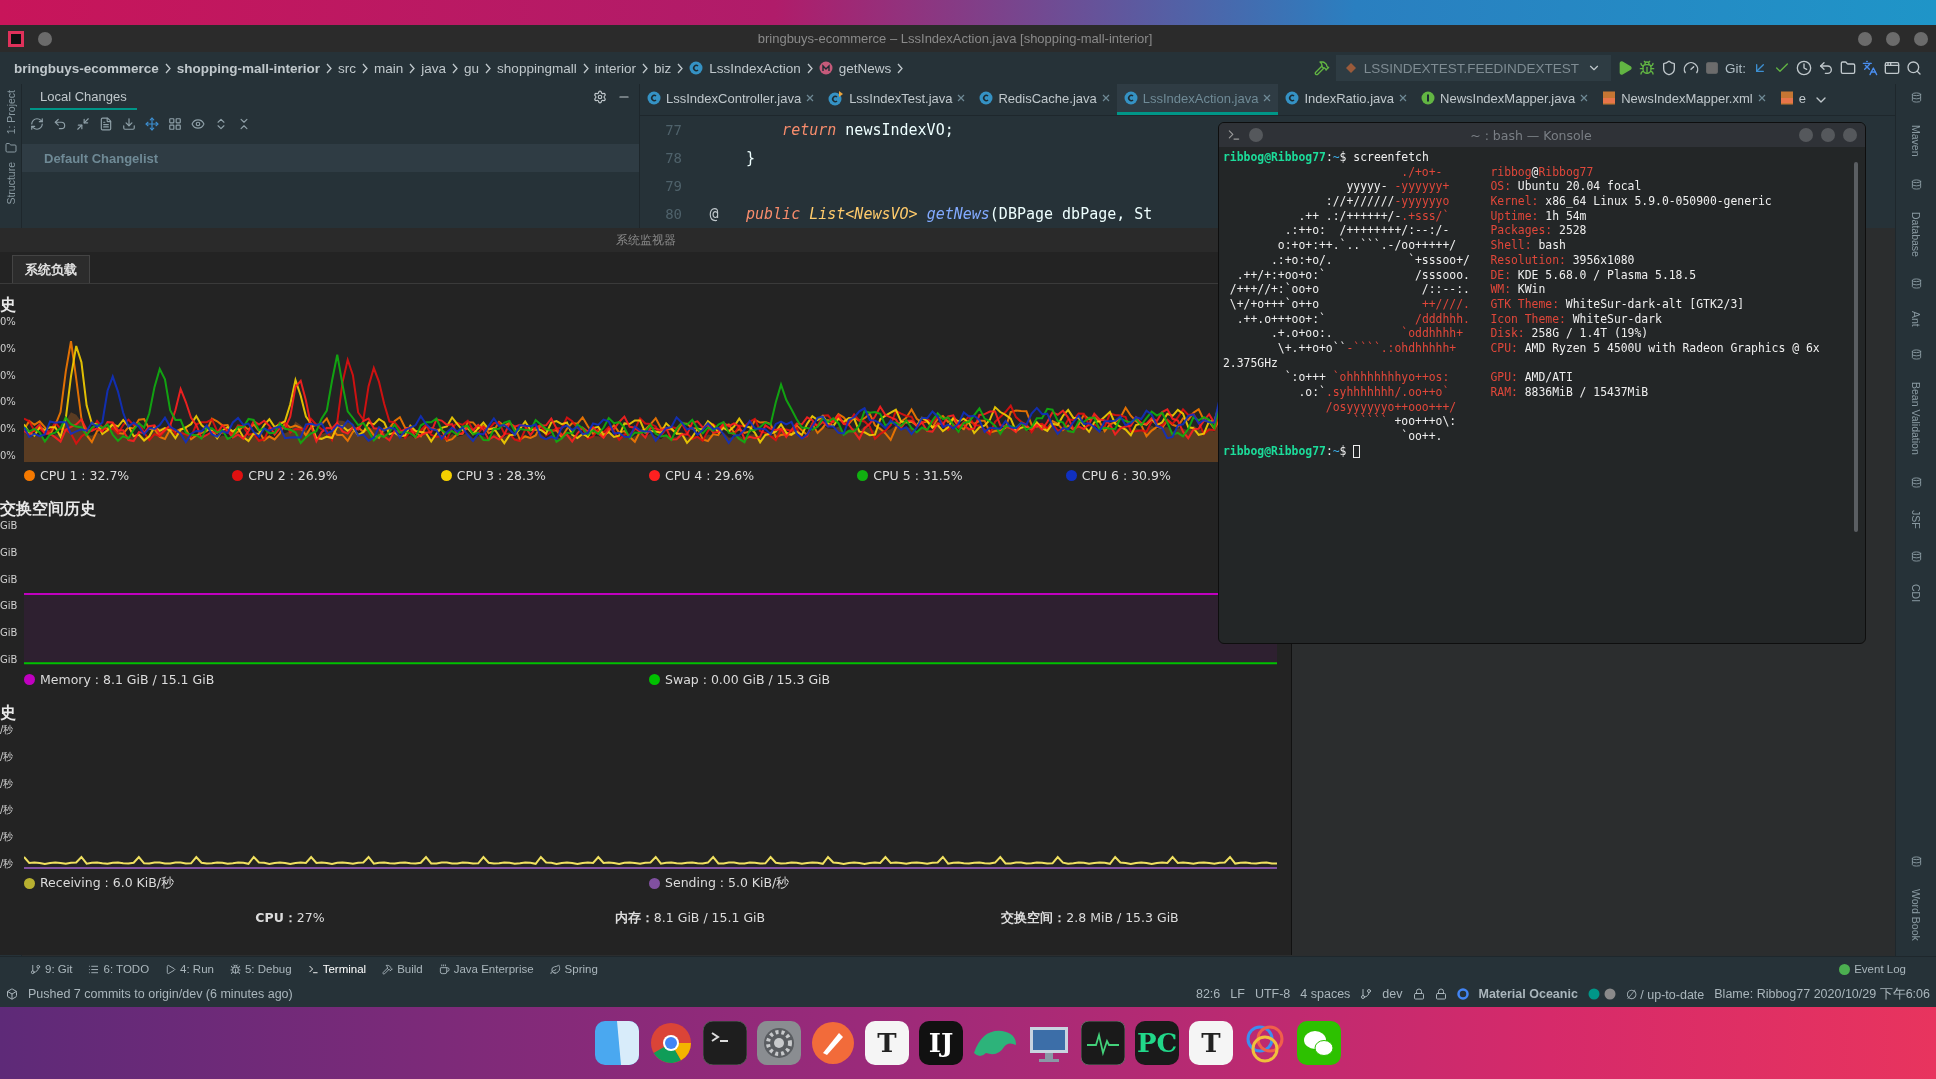 This screenshot has width=1936, height=1079. What do you see at coordinates (1848, 68) in the screenshot?
I see `folder-icon` at bounding box center [1848, 68].